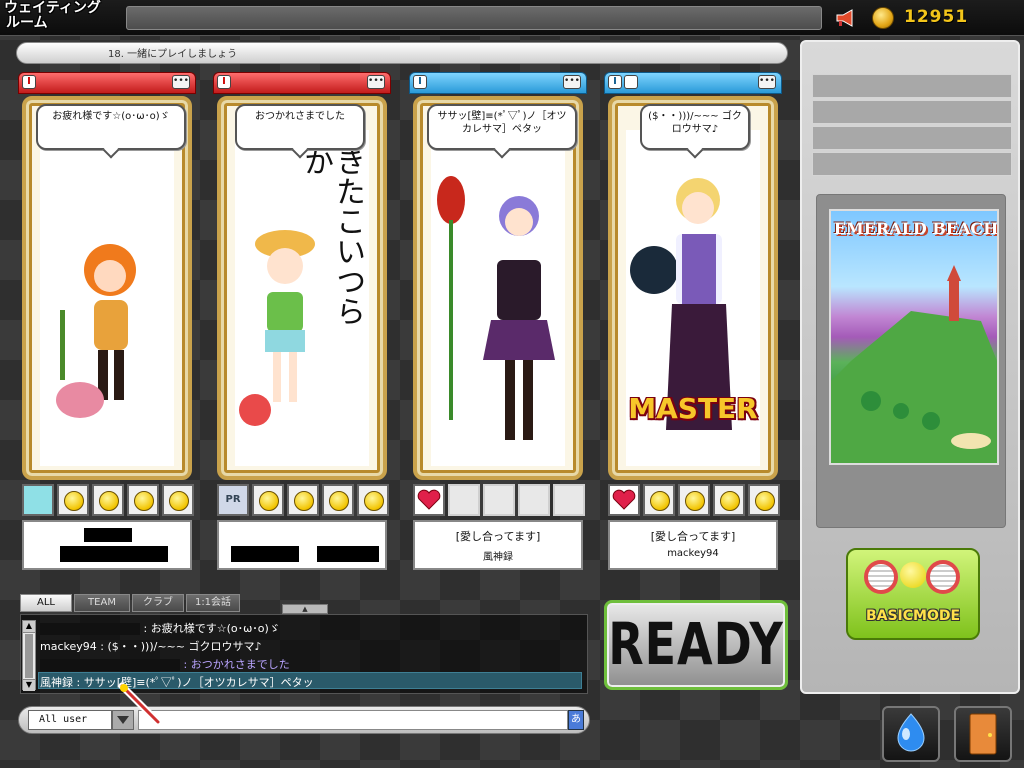  Describe the element at coordinates (936, 17) in the screenshot. I see `coin-amount: 12951` at that location.